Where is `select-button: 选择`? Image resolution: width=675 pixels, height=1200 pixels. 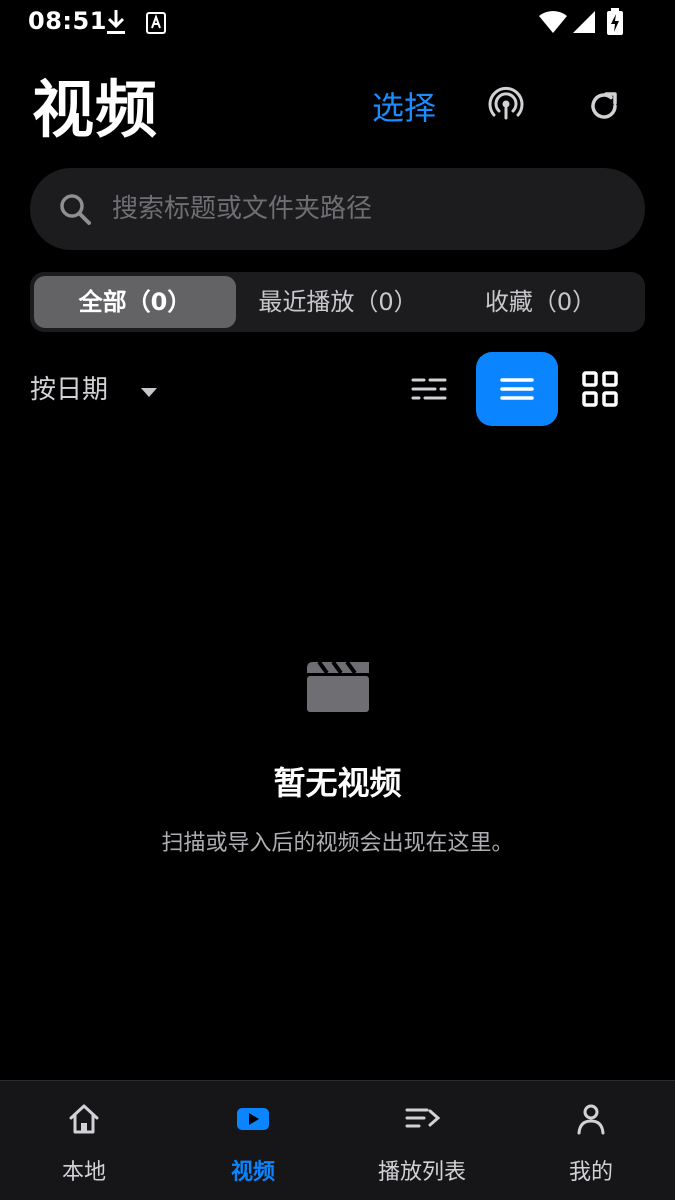
select-button: 选择 is located at coordinates (404, 108).